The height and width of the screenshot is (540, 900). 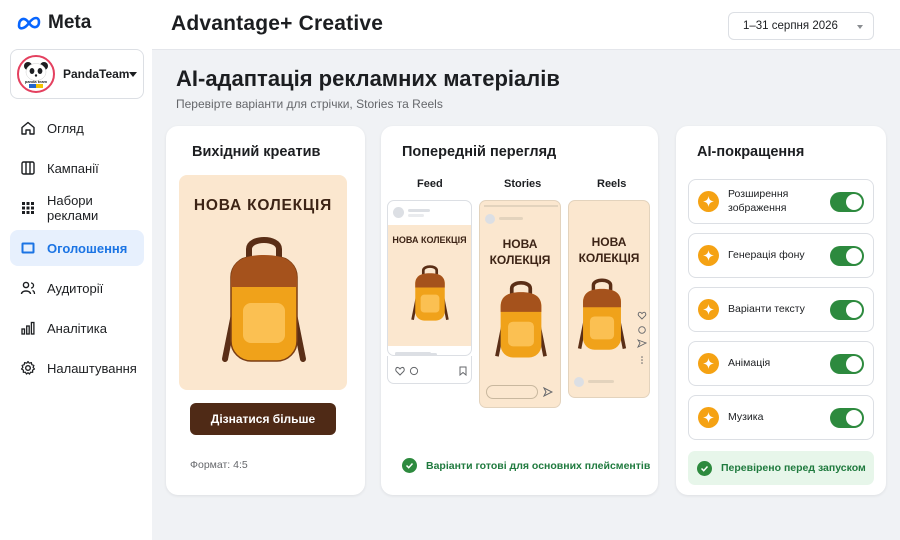 I want to click on date-range-picker: 1–31 серпня 2026, so click(x=801, y=26).